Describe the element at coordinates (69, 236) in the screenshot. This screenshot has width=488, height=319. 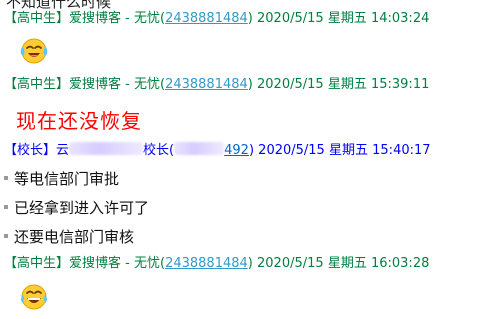
I see `message-line: 还要电信部门审核` at that location.